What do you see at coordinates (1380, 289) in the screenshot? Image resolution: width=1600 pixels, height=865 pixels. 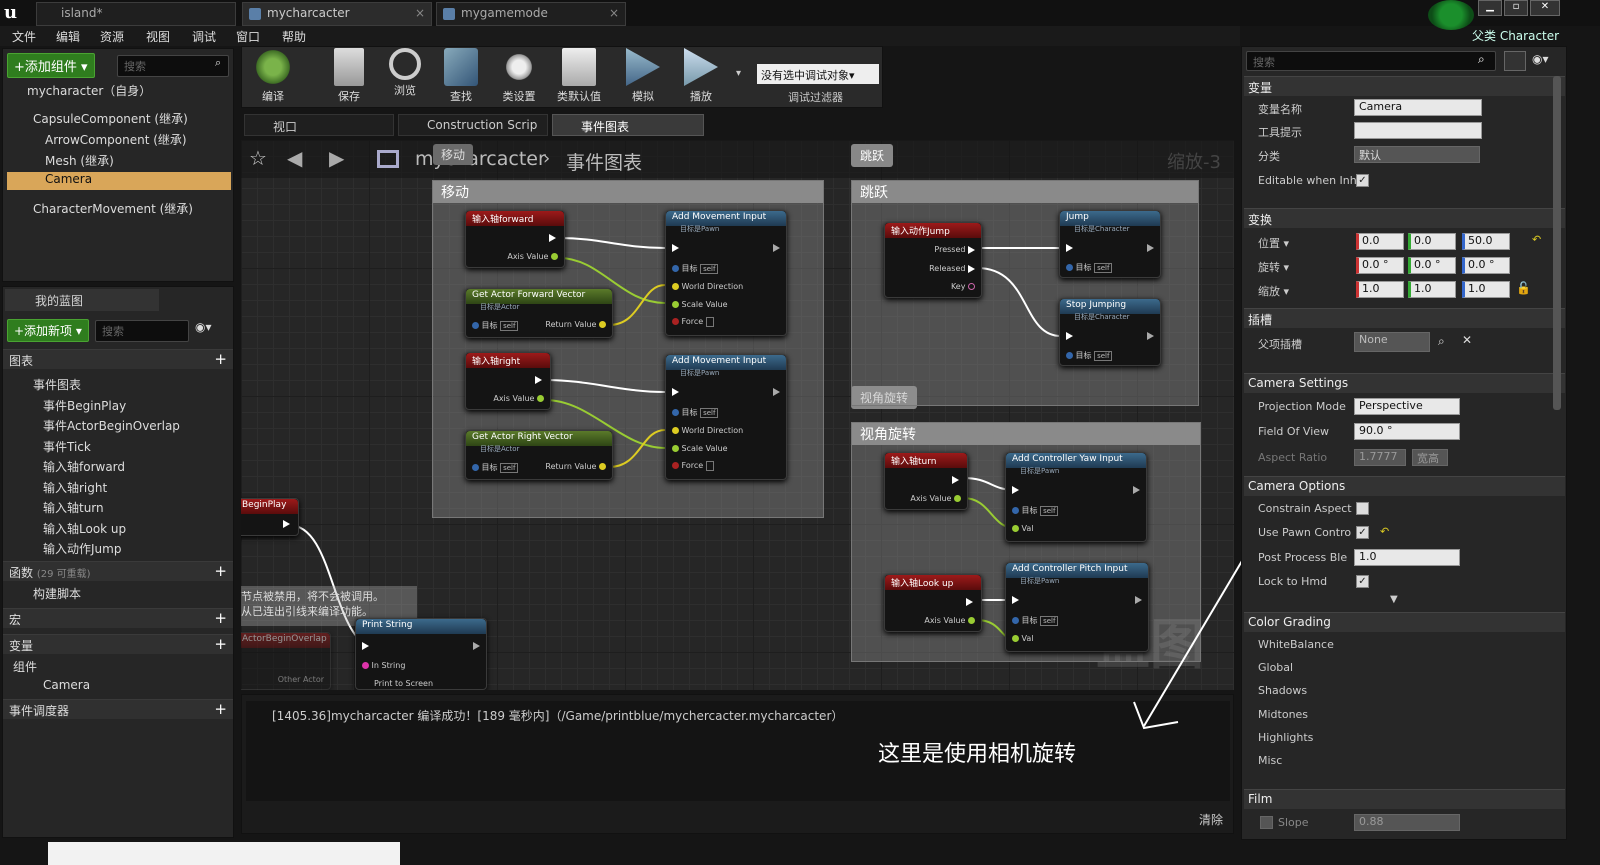 I see `scale-x: 1.0` at bounding box center [1380, 289].